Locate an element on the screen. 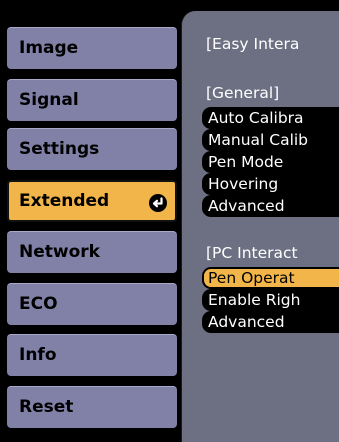 The image size is (339, 442). submenu-item-label: Pen Mode is located at coordinates (246, 162).